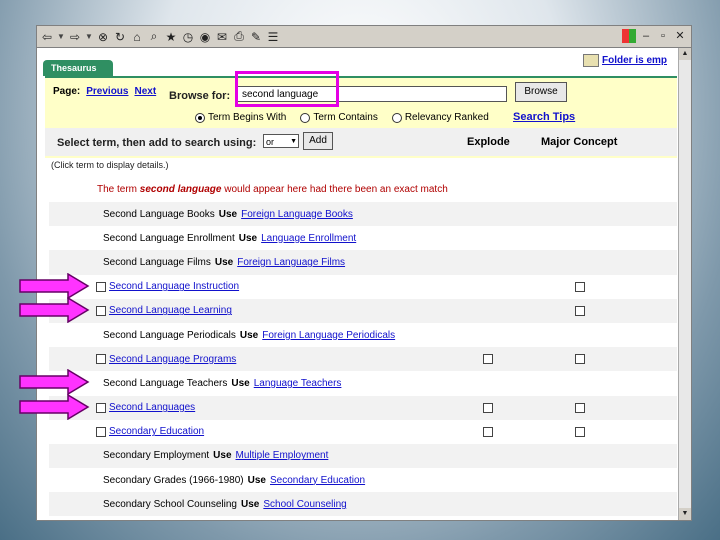  What do you see at coordinates (169, 238) in the screenshot?
I see `term-label: Second Language Enrollment` at bounding box center [169, 238].